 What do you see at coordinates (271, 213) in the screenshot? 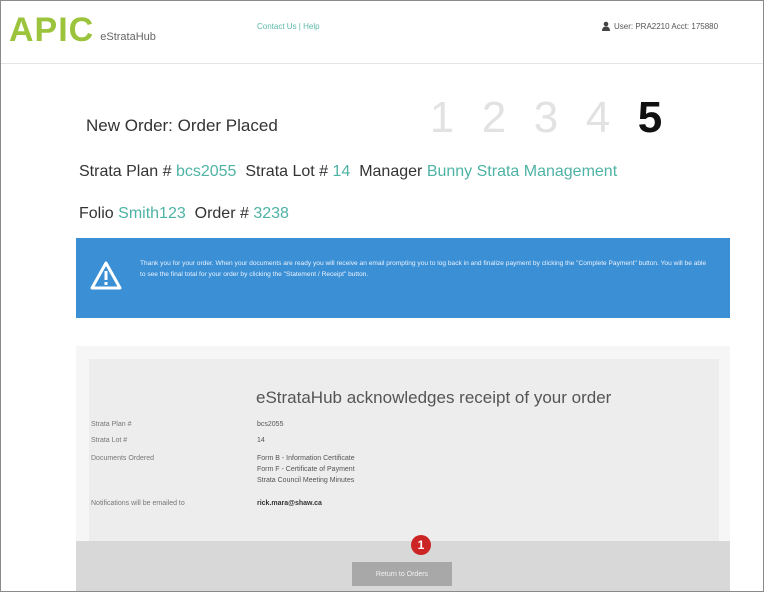
I see `order-number-value: 3238` at bounding box center [271, 213].